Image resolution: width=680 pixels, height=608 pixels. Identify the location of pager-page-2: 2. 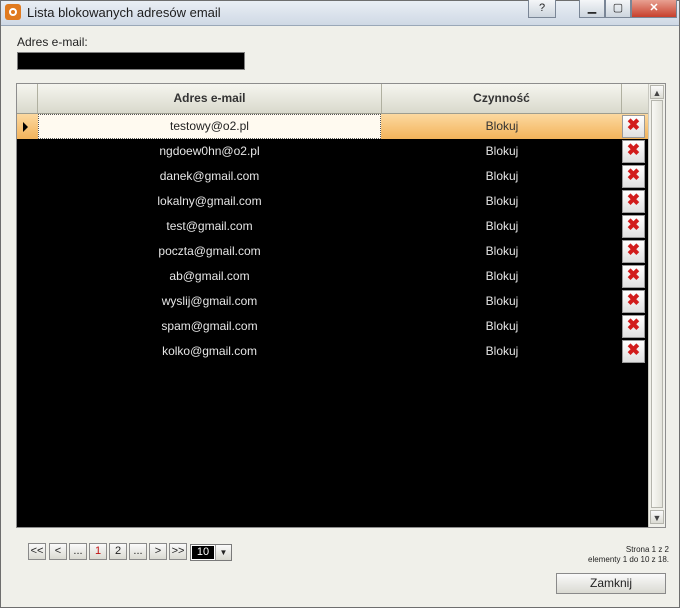
(118, 551).